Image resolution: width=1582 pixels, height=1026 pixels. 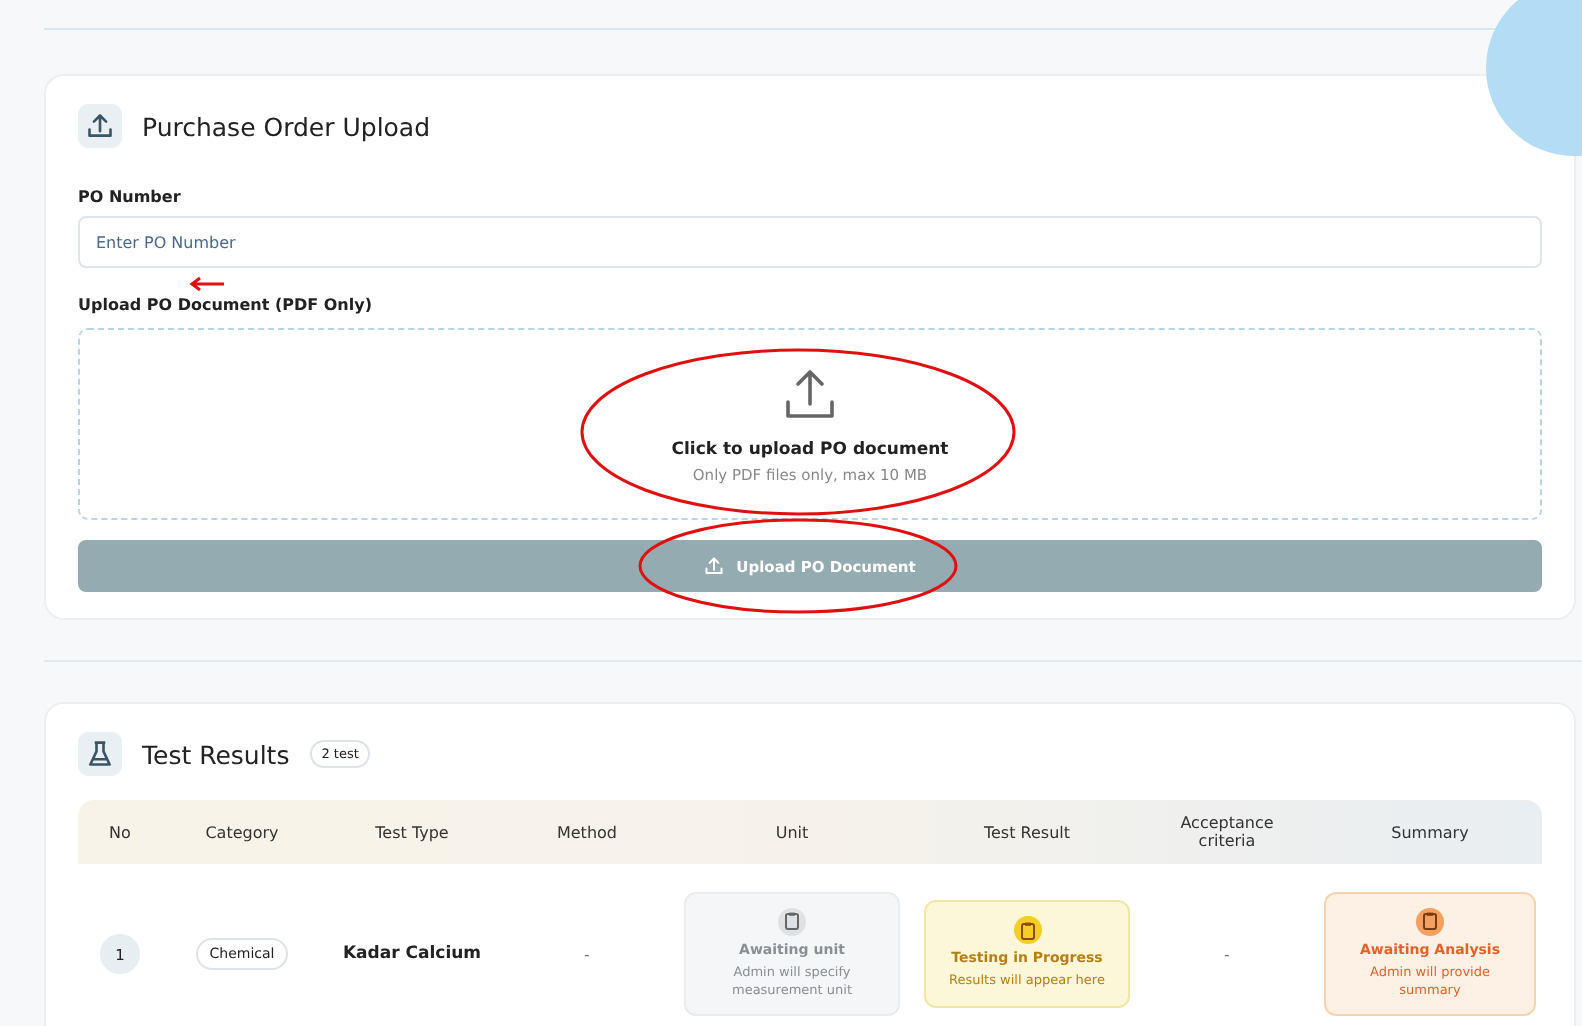 What do you see at coordinates (207, 284) in the screenshot?
I see `annotation-arrow` at bounding box center [207, 284].